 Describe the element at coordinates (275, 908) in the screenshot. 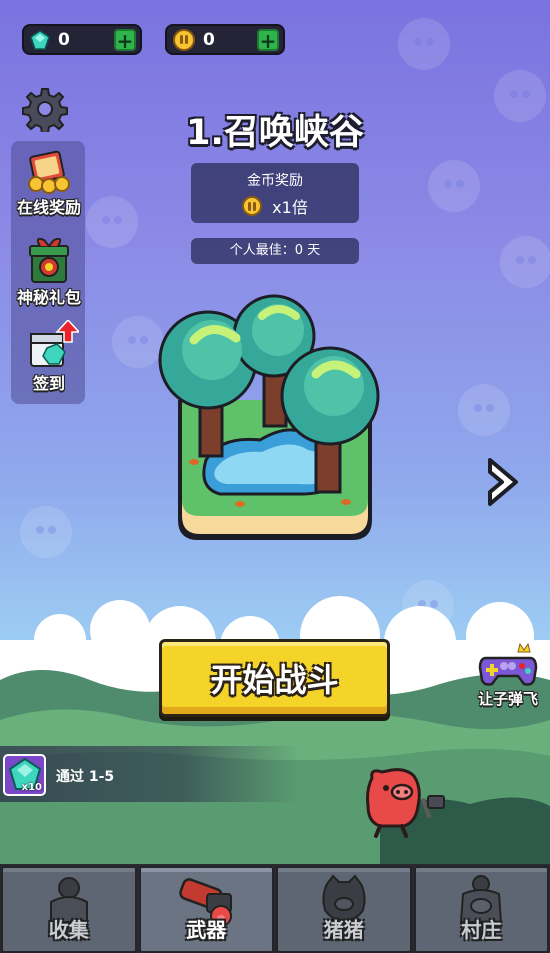

I see `bottom-navigation: 收集 武器 猪猪 村庄` at that location.